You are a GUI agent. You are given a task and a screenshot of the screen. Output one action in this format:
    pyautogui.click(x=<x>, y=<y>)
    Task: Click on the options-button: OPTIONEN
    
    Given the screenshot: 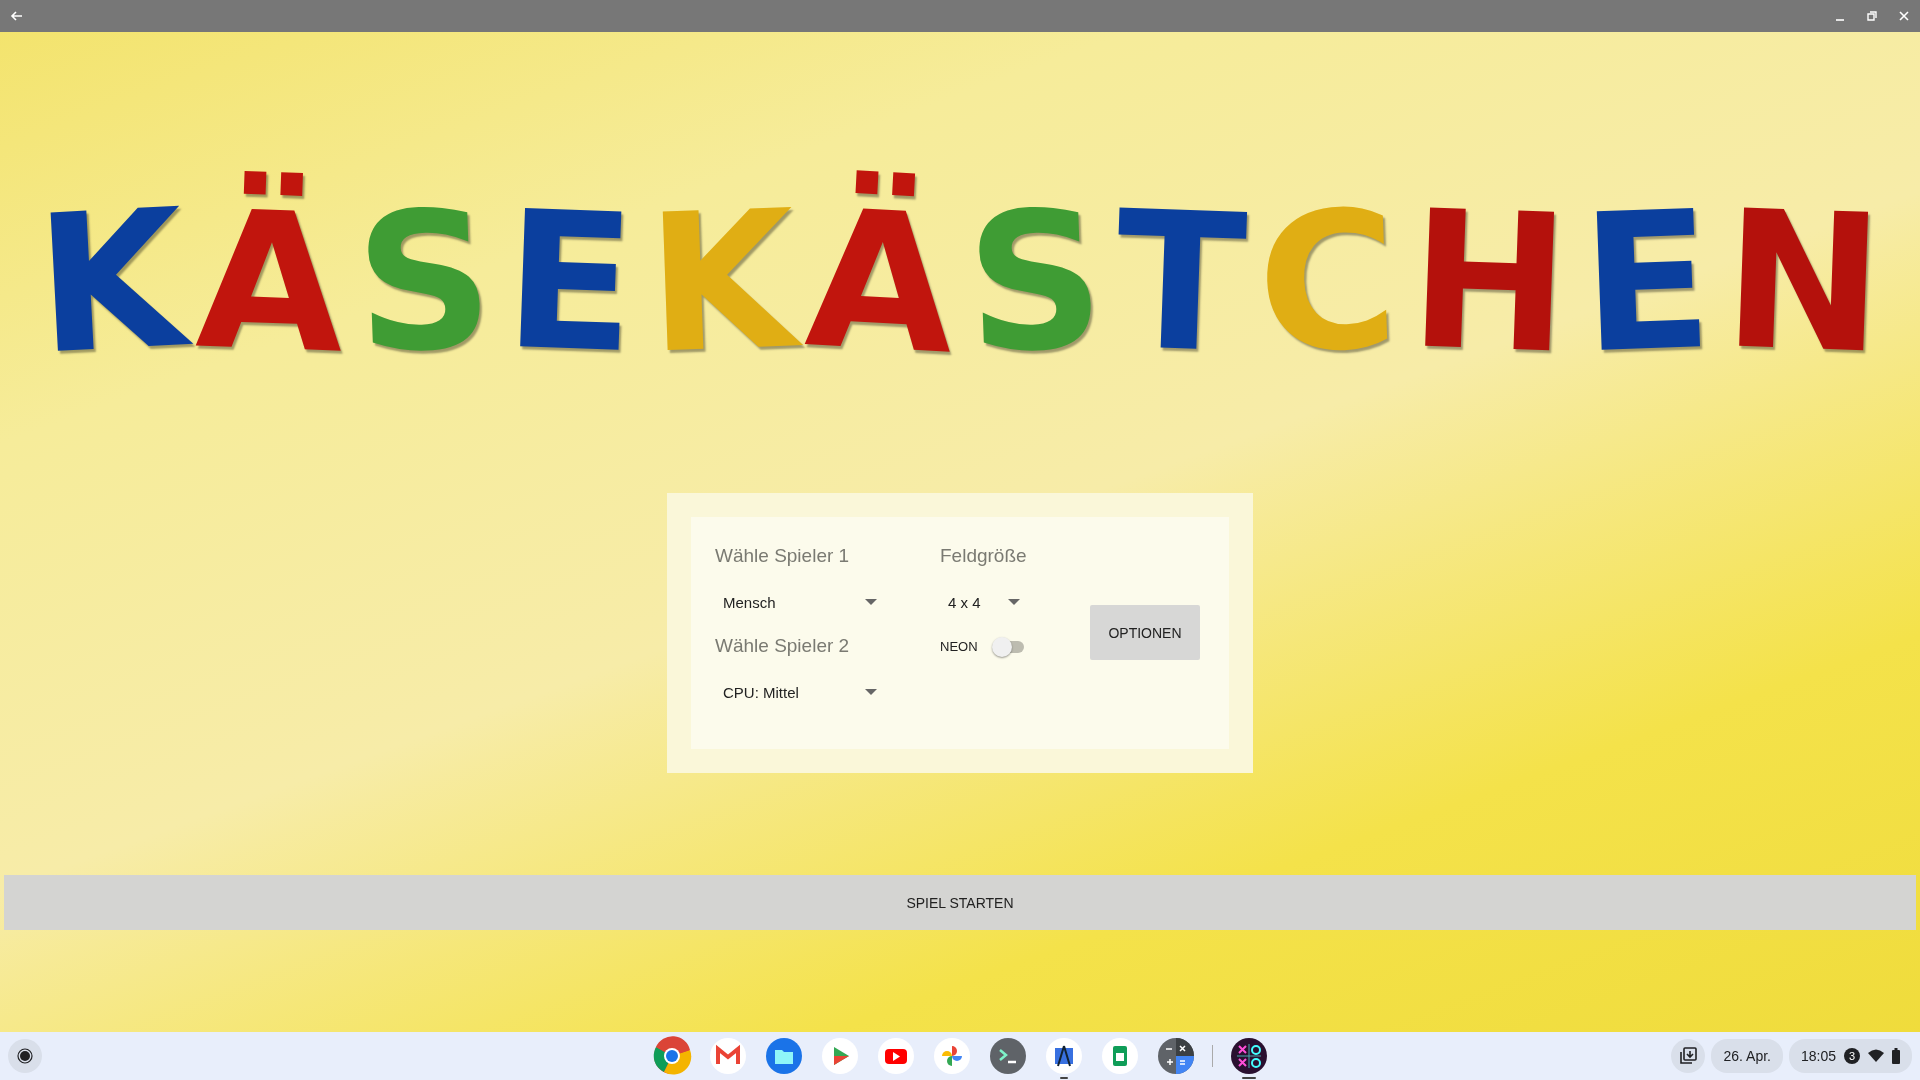 What is the action you would take?
    pyautogui.click(x=1145, y=632)
    